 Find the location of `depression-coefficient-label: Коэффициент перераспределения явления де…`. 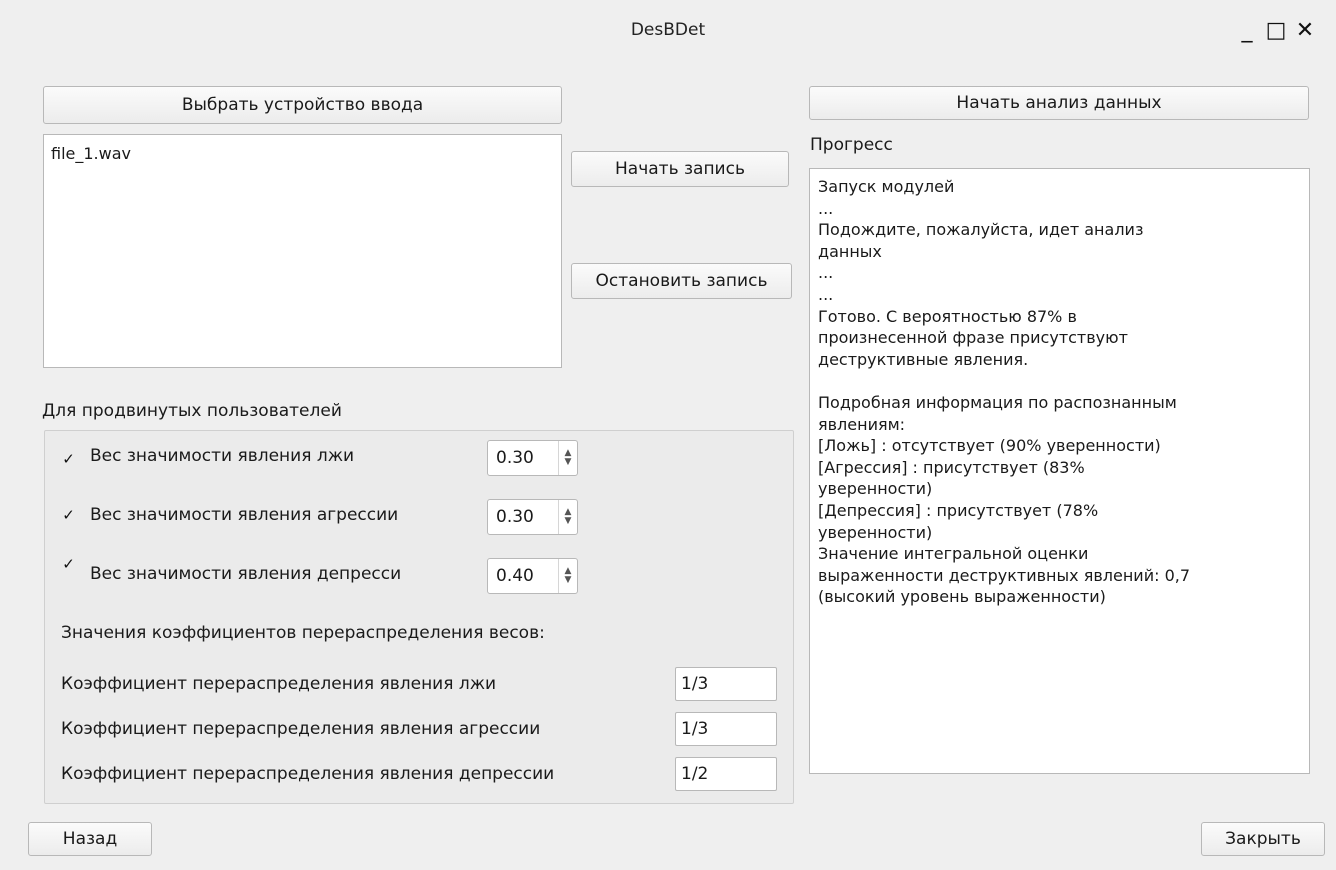

depression-coefficient-label: Коэффициент перераспределения явления де… is located at coordinates (308, 774).